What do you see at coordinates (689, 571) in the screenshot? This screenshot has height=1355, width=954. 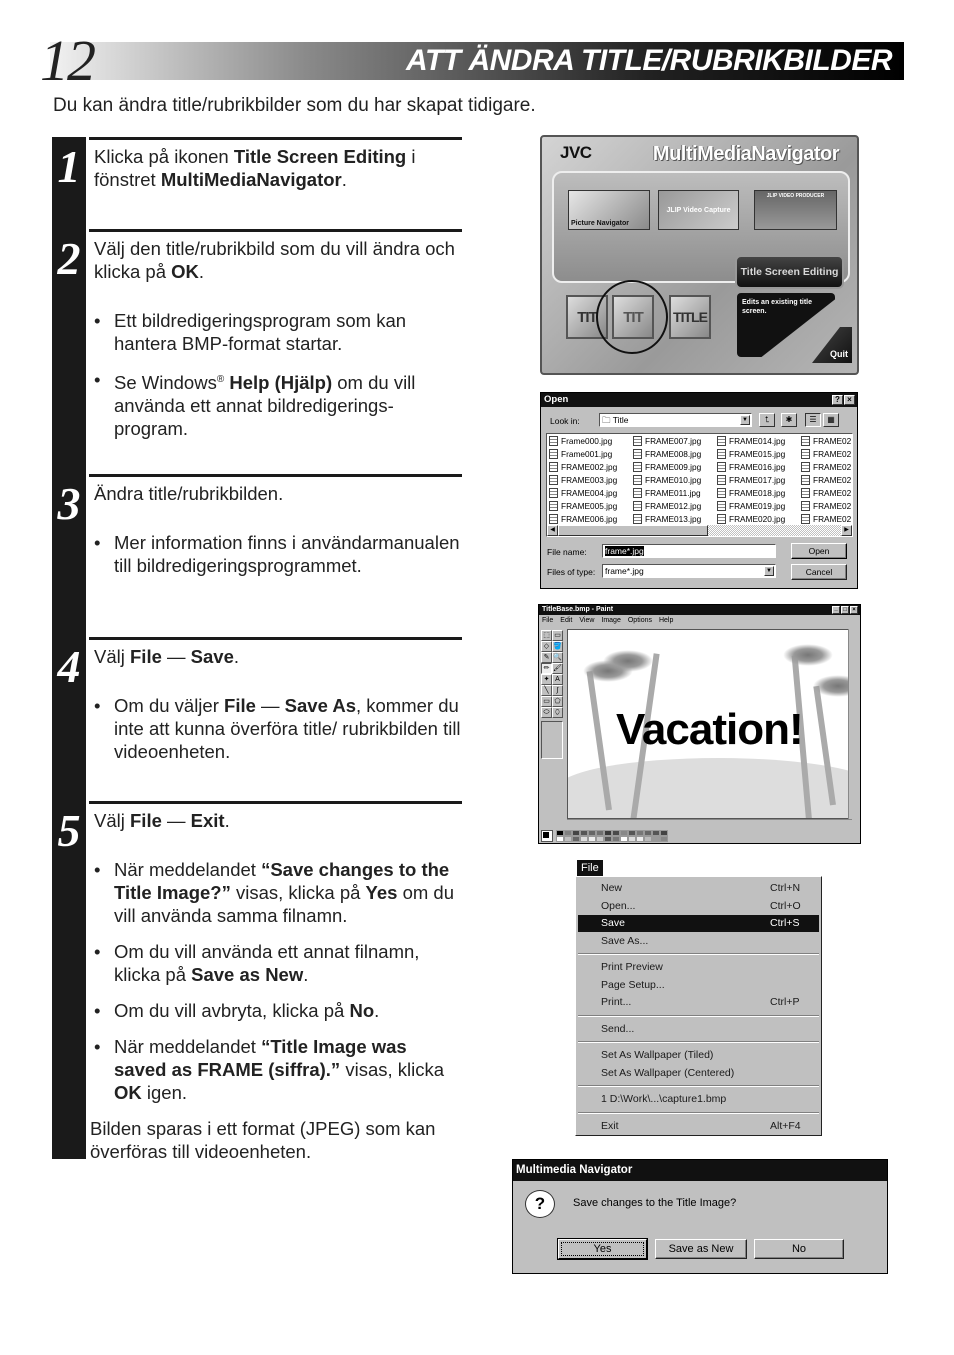 I see `file-type-select: frame*.jpg ▼` at bounding box center [689, 571].